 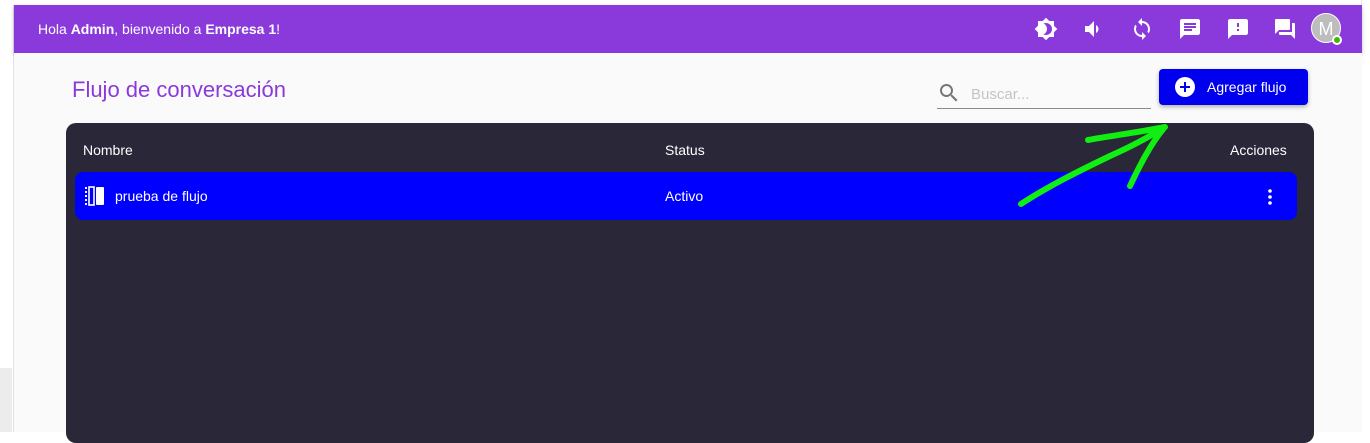 I want to click on add-flow-label: Agregar flujo, so click(x=1247, y=87).